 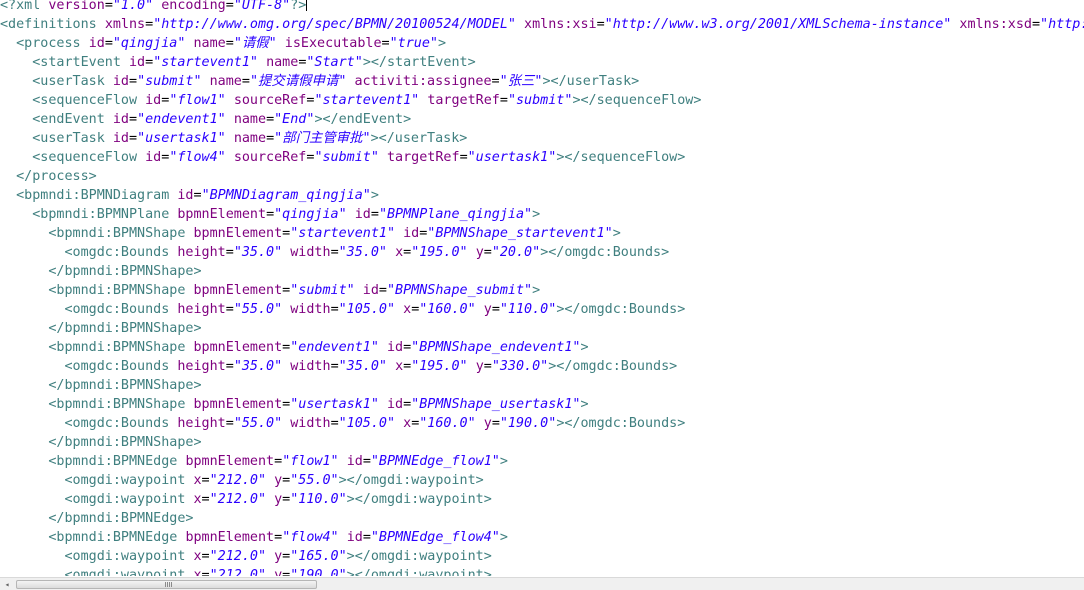 What do you see at coordinates (24, 6) in the screenshot?
I see `code-token: <?xml` at bounding box center [24, 6].